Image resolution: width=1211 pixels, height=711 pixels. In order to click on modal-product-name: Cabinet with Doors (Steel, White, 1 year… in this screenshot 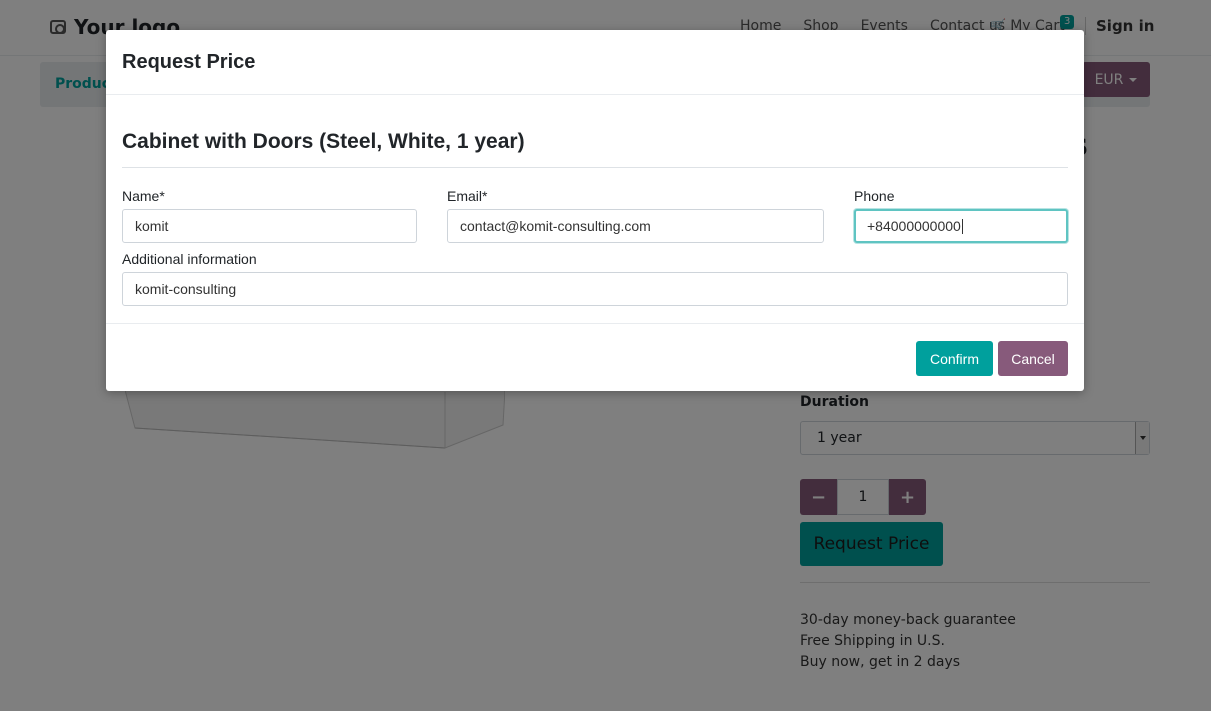, I will do `click(323, 141)`.